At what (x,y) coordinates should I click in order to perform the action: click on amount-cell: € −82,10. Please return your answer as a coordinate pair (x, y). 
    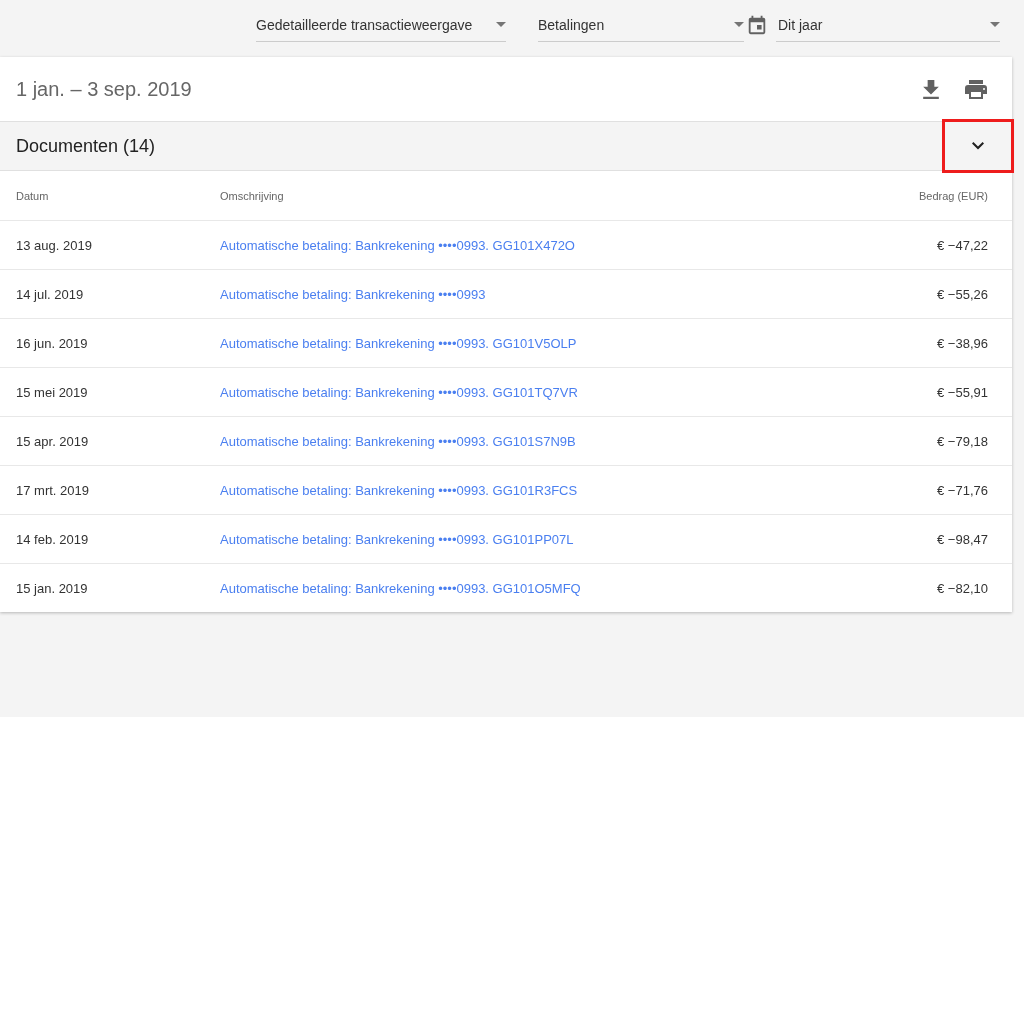
    Looking at the image, I should click on (962, 588).